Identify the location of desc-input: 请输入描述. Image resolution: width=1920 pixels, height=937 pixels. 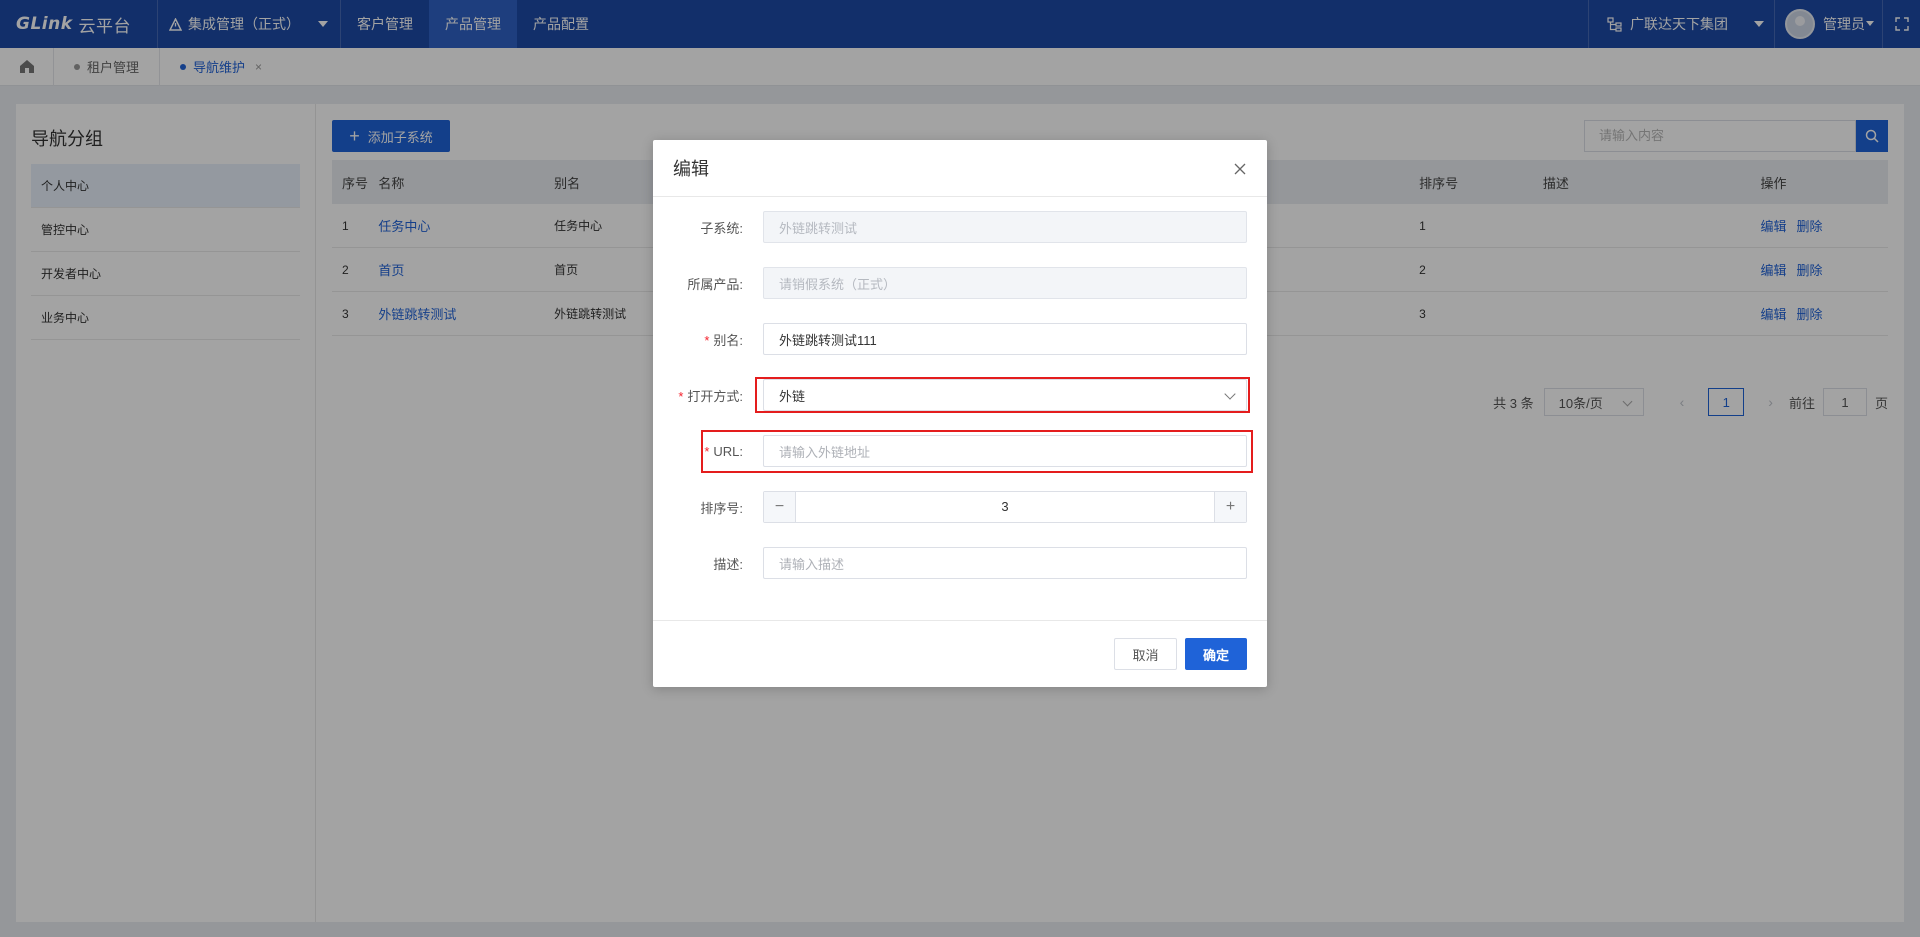
(1005, 563).